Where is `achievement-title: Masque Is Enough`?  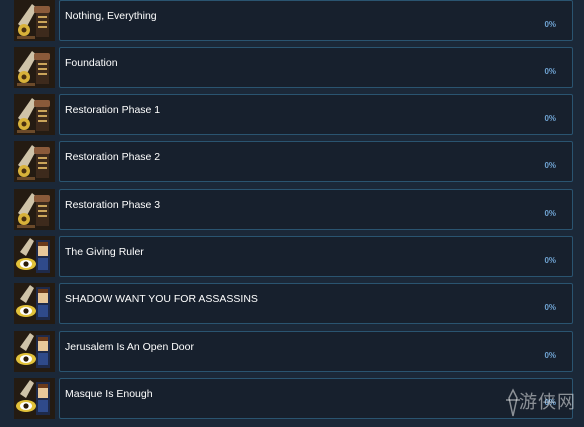 achievement-title: Masque Is Enough is located at coordinates (109, 394).